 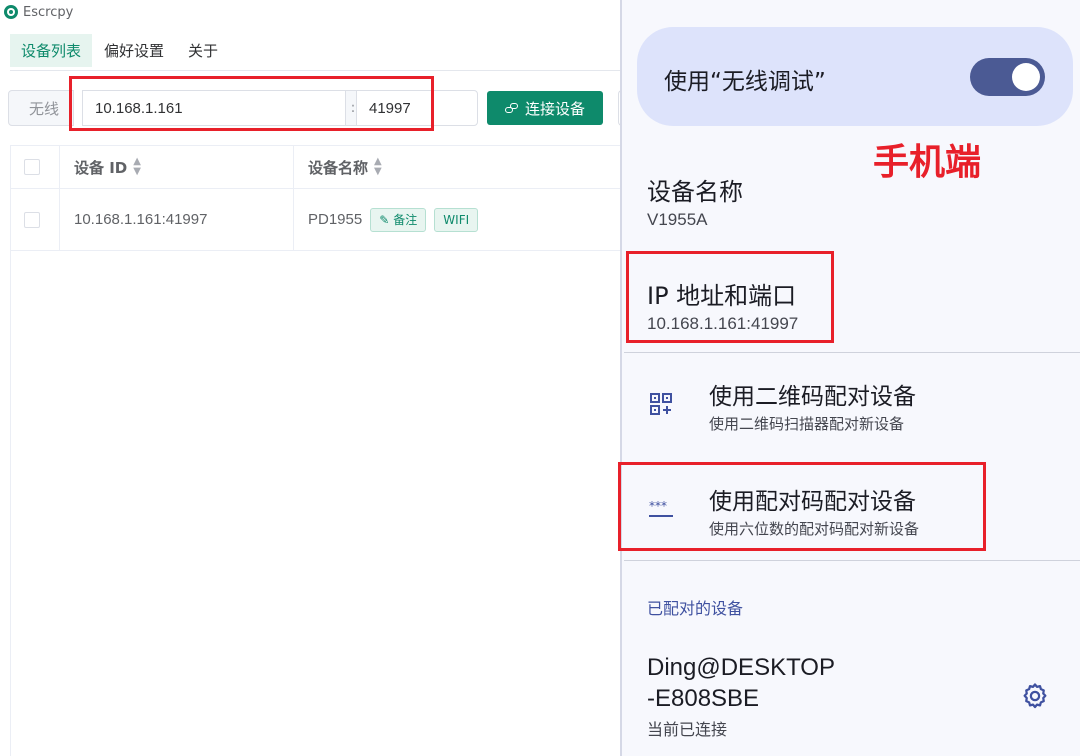 I want to click on device-name-cell: PD1955 ✎ 备注 WIFI, so click(x=467, y=219).